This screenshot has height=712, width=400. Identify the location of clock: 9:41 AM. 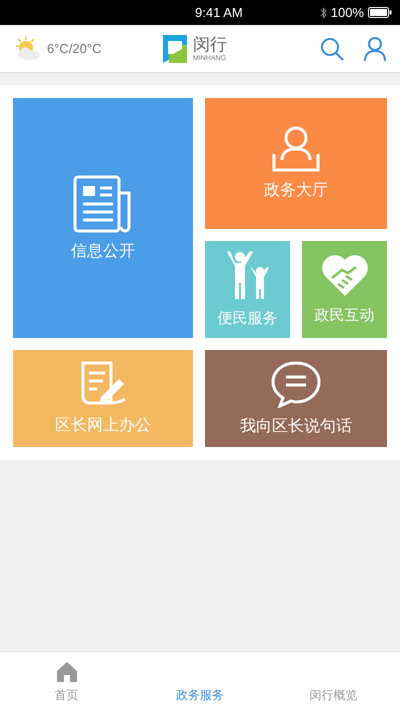
(219, 12).